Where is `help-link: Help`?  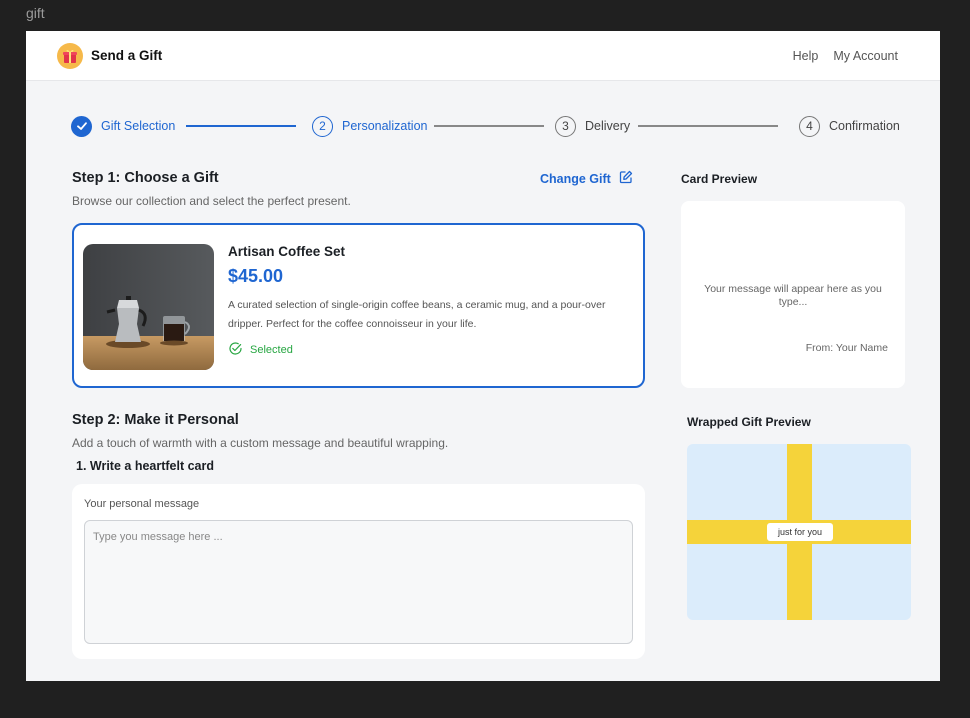
help-link: Help is located at coordinates (806, 56).